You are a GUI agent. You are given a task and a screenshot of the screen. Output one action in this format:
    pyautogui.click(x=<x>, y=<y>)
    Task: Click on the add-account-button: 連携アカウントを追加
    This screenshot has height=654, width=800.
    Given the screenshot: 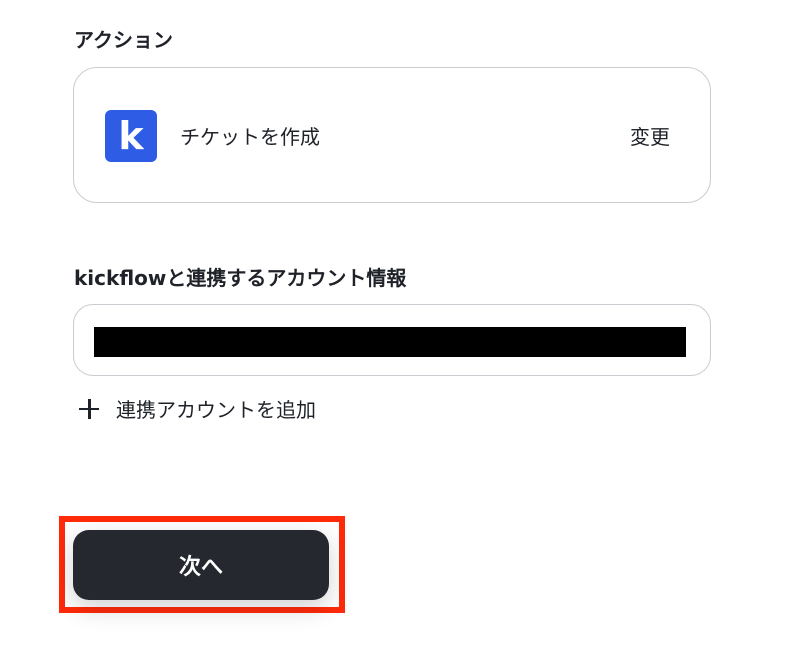 What is the action you would take?
    pyautogui.click(x=197, y=408)
    